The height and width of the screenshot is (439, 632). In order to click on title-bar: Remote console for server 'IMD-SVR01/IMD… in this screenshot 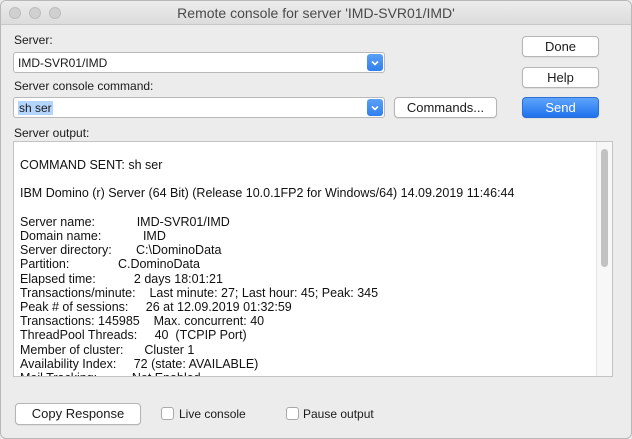, I will do `click(316, 13)`.